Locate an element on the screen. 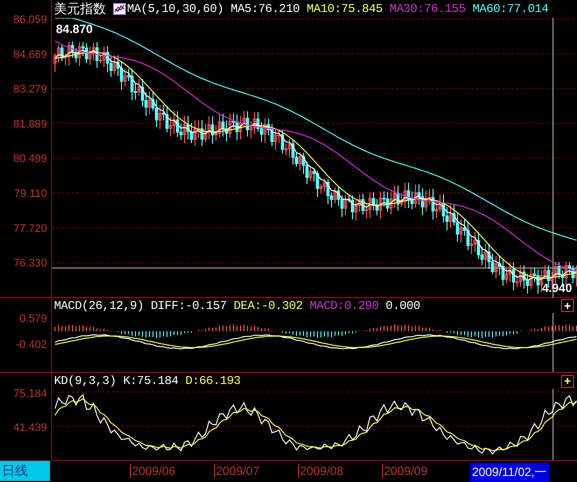 This screenshot has width=577, height=482. indicator-icon is located at coordinates (119, 9).